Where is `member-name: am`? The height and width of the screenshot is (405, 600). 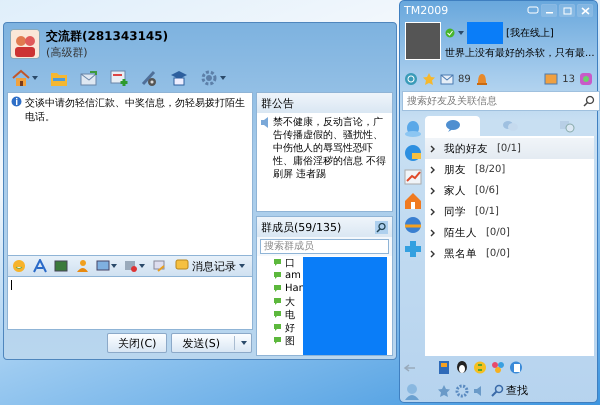
member-name: am is located at coordinates (293, 275).